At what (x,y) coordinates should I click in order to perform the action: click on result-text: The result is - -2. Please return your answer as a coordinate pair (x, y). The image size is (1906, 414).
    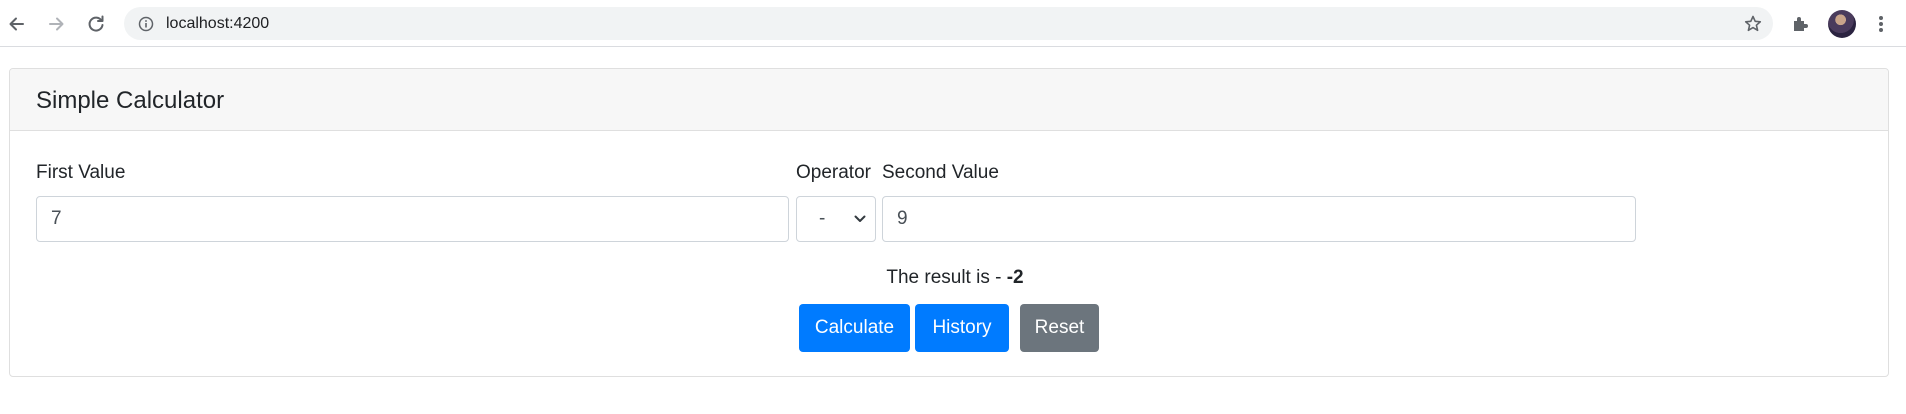
    Looking at the image, I should click on (950, 278).